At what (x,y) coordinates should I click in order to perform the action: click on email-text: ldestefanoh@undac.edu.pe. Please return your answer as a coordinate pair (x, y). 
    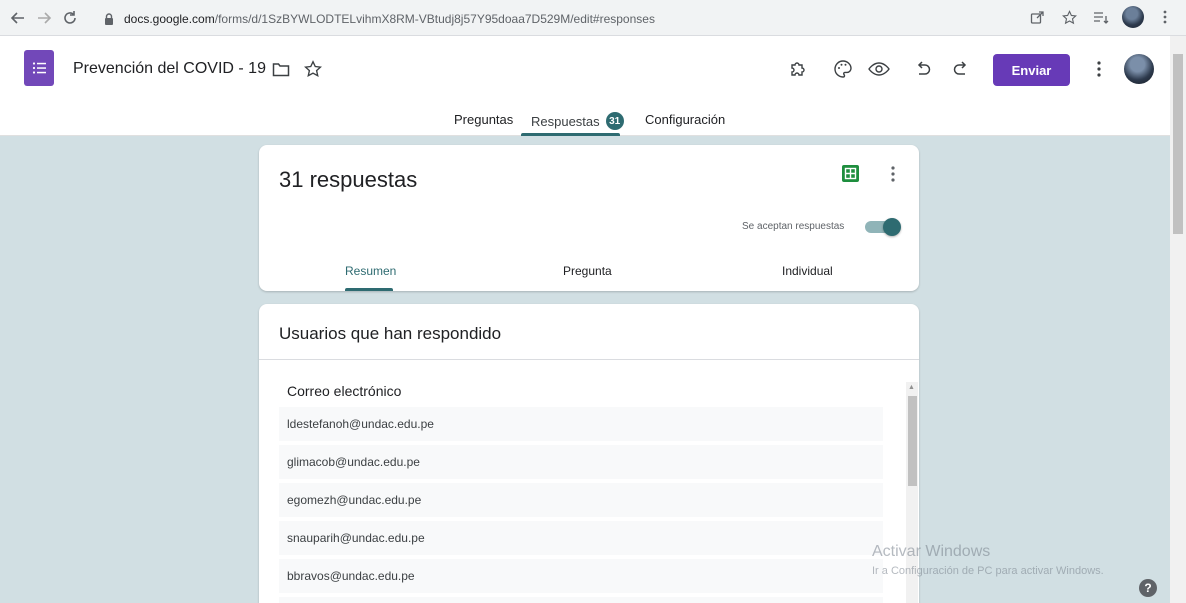
    Looking at the image, I should click on (360, 424).